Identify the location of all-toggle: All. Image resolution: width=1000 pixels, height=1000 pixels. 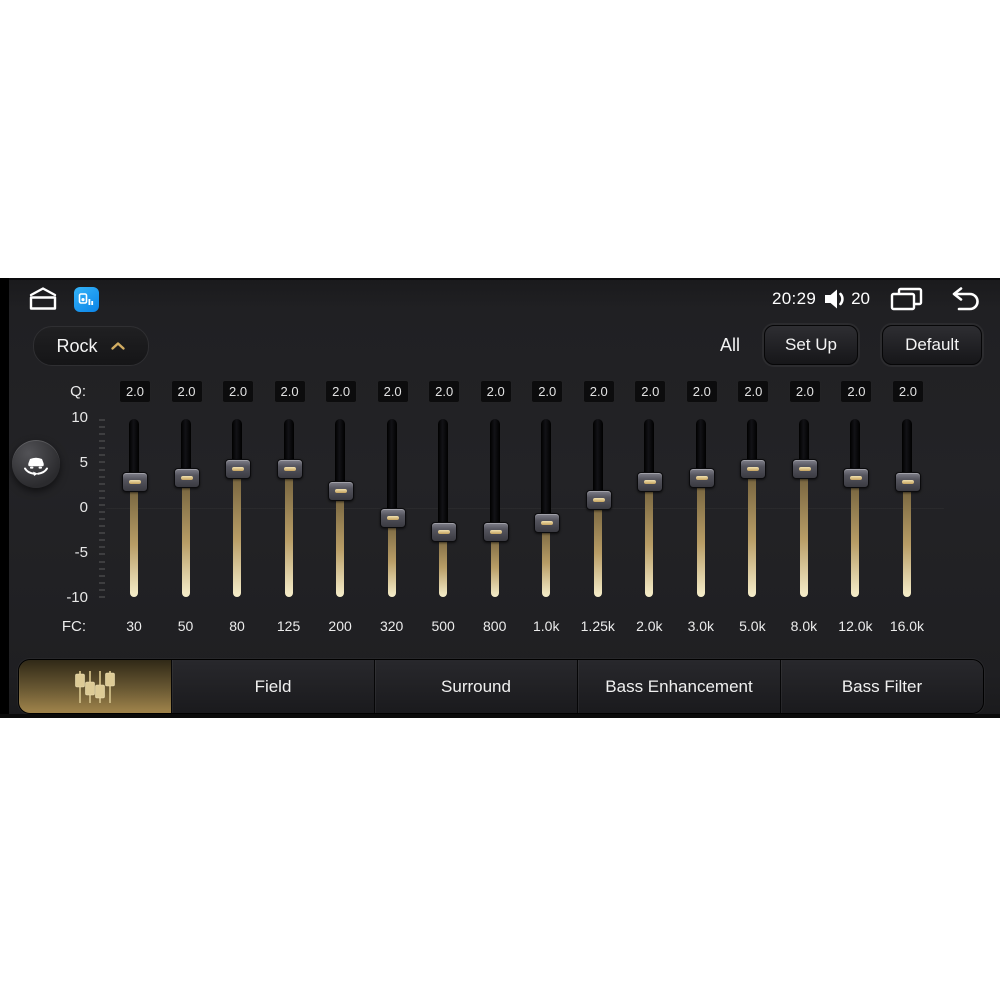
(730, 345).